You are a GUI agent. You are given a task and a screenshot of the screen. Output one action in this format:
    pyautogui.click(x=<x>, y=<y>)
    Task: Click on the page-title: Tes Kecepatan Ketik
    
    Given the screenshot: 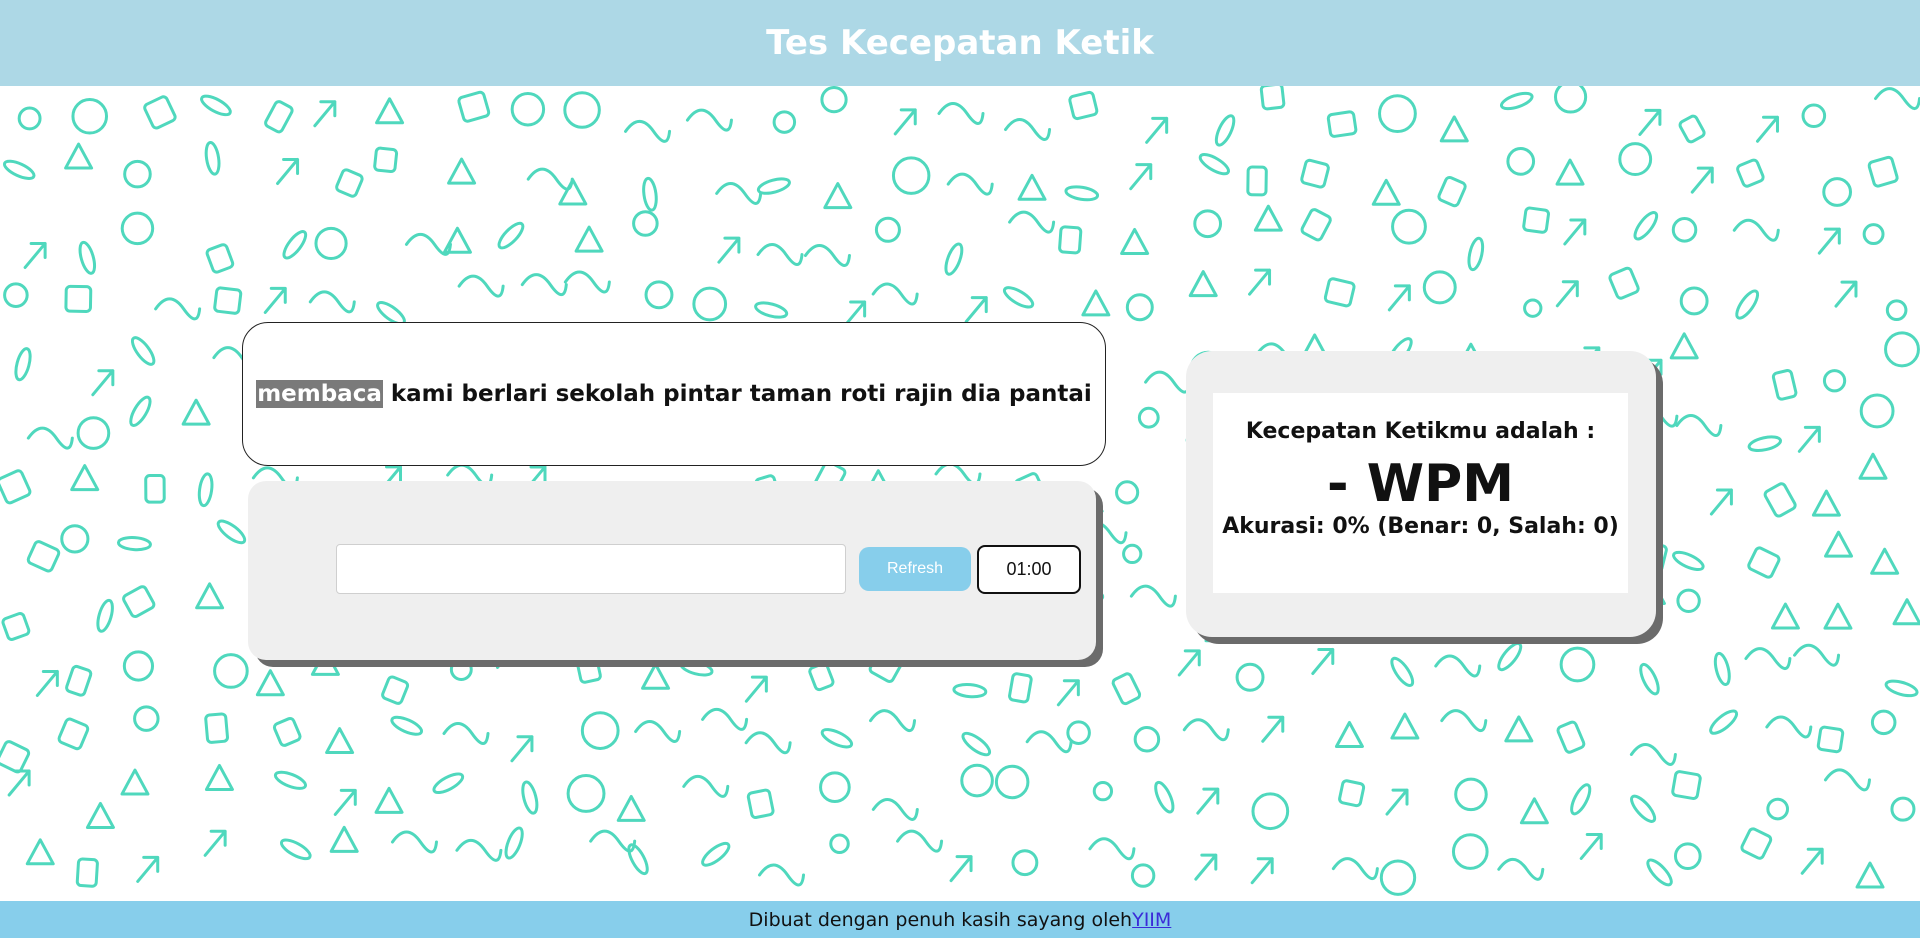 What is the action you would take?
    pyautogui.click(x=960, y=43)
    